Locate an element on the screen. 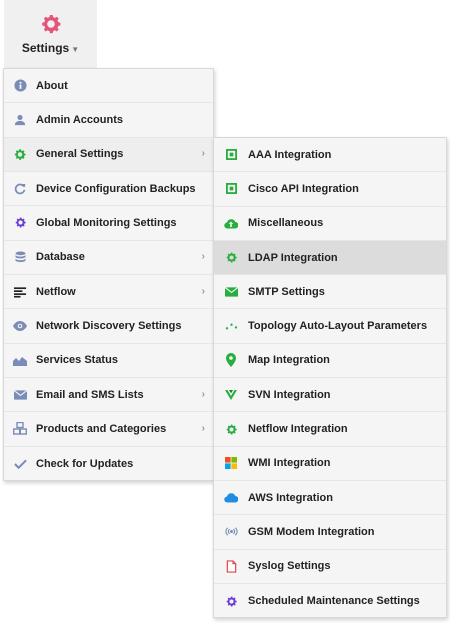 The height and width of the screenshot is (623, 450). menu-item-general-settings: General Settings › is located at coordinates (108, 154).